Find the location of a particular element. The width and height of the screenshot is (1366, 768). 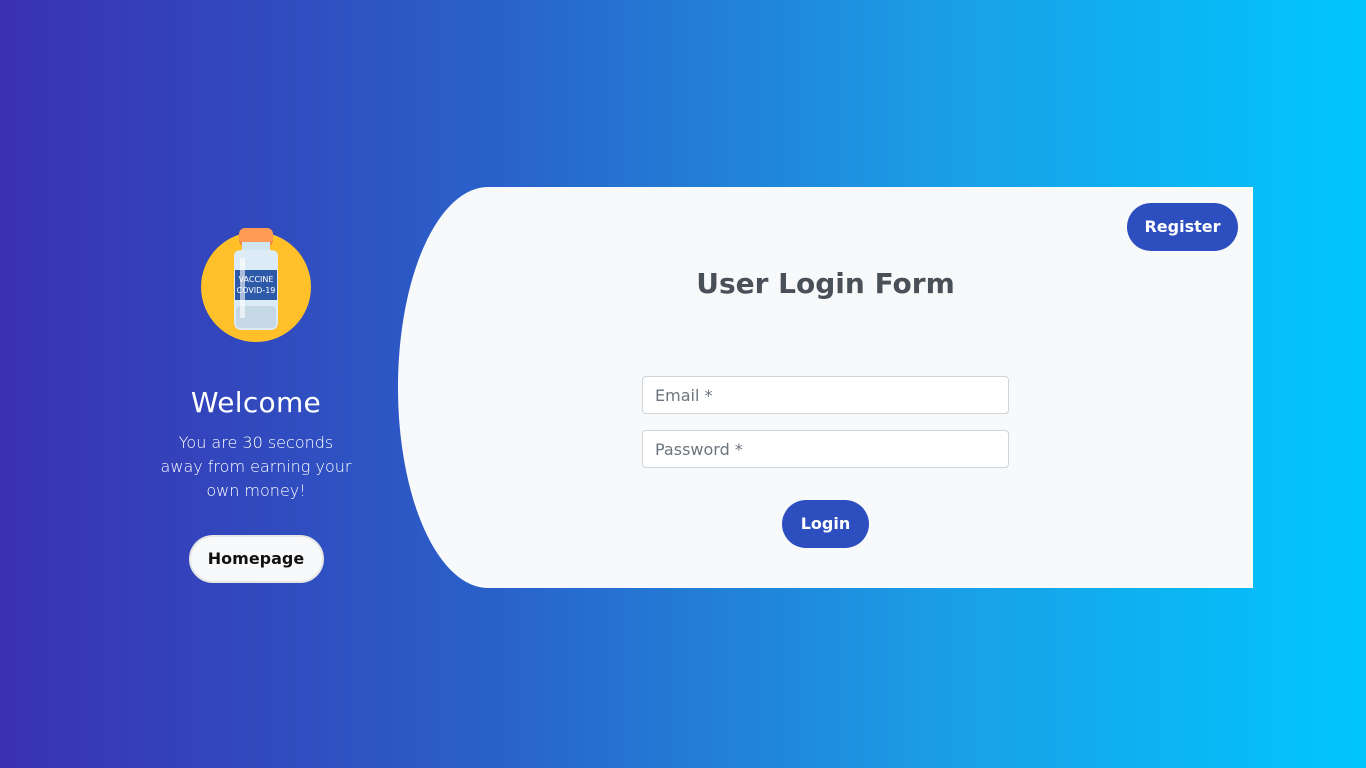

vaccine-bottle-icon: VACCINE COVID-19 is located at coordinates (256, 279).